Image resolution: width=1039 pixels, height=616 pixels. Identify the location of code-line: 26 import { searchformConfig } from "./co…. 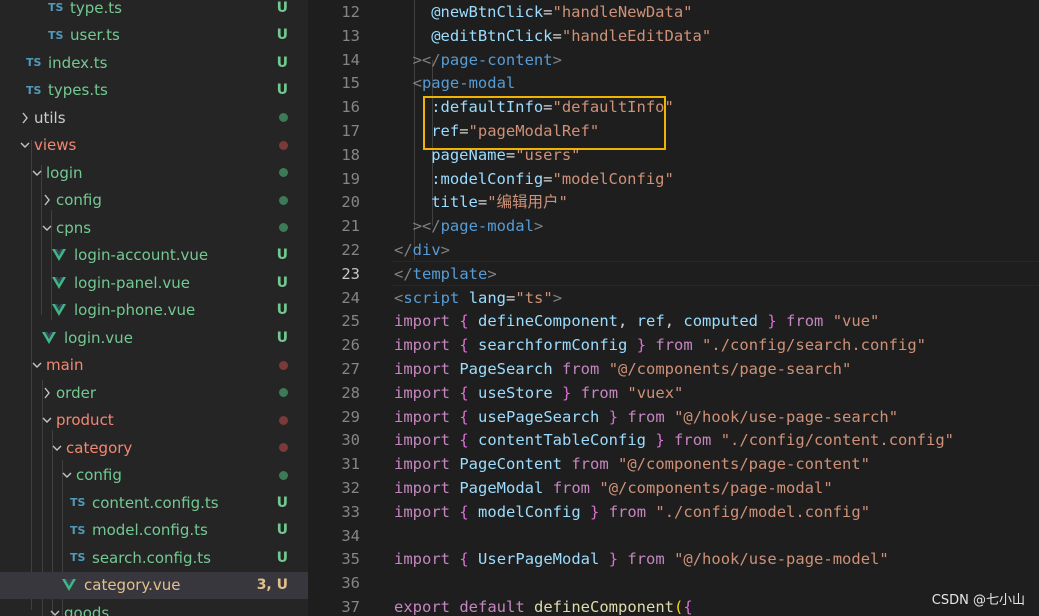
(673, 345).